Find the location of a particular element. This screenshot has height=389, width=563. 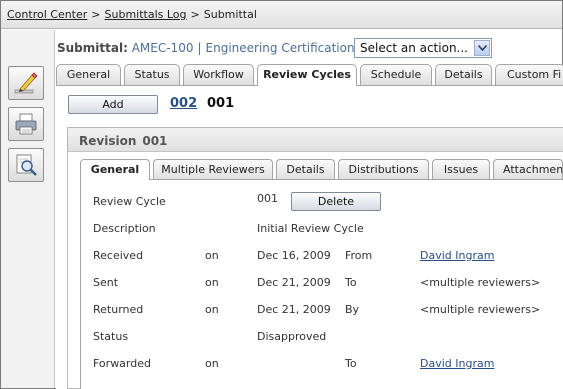

printer-icon is located at coordinates (26, 124).